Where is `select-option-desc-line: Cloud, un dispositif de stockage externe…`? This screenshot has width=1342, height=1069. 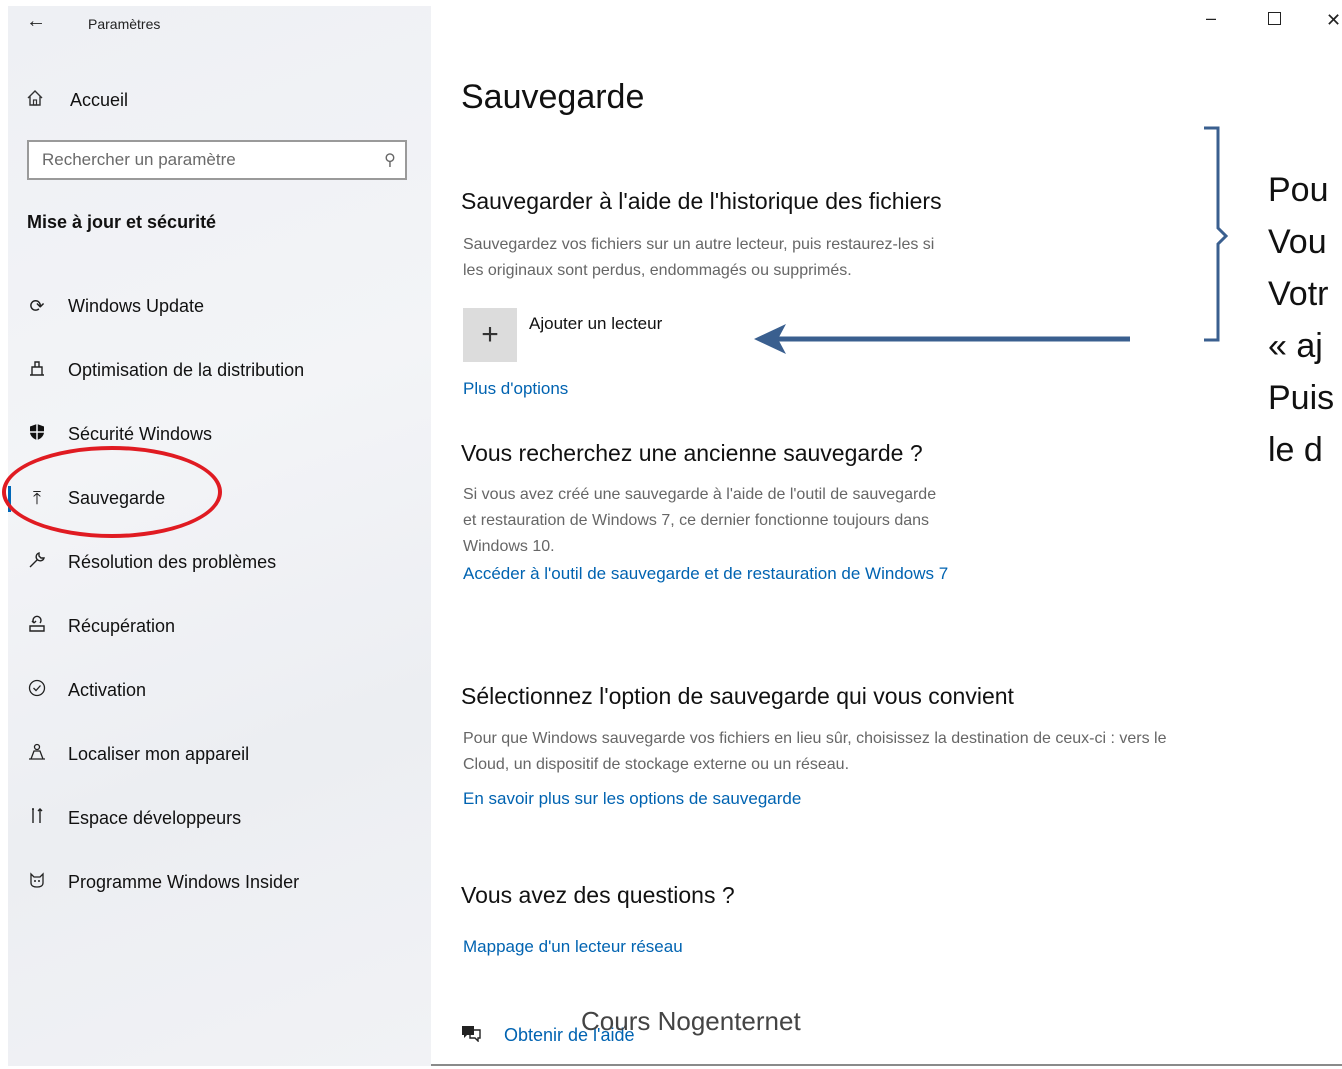 select-option-desc-line: Cloud, un dispositif de stockage externe… is located at coordinates (656, 764).